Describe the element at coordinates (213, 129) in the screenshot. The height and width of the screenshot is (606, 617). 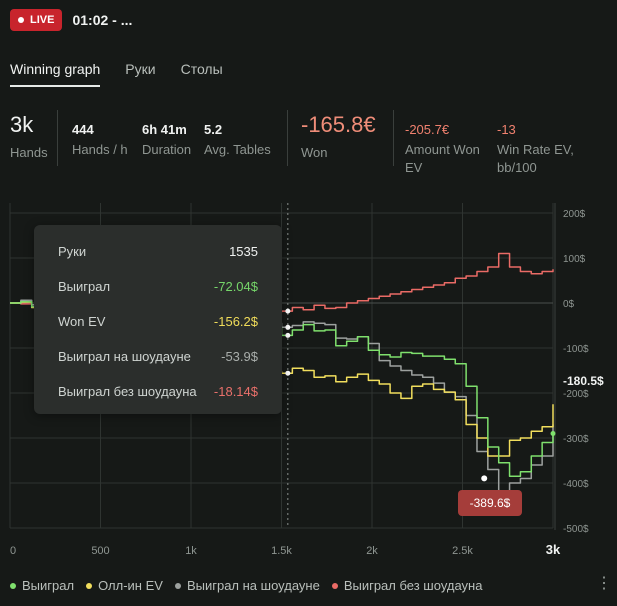
I see `stat-avg-tables-value: 5.2` at that location.